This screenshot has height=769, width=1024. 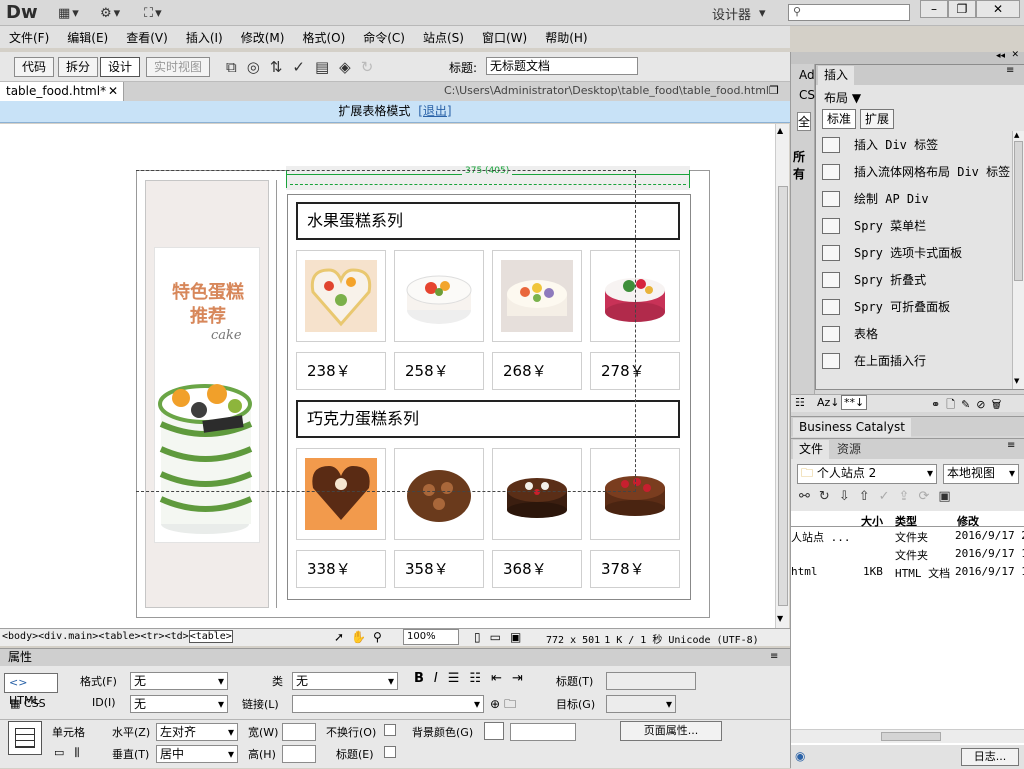 I want to click on indent-icon: ⇥, so click(x=522, y=678).